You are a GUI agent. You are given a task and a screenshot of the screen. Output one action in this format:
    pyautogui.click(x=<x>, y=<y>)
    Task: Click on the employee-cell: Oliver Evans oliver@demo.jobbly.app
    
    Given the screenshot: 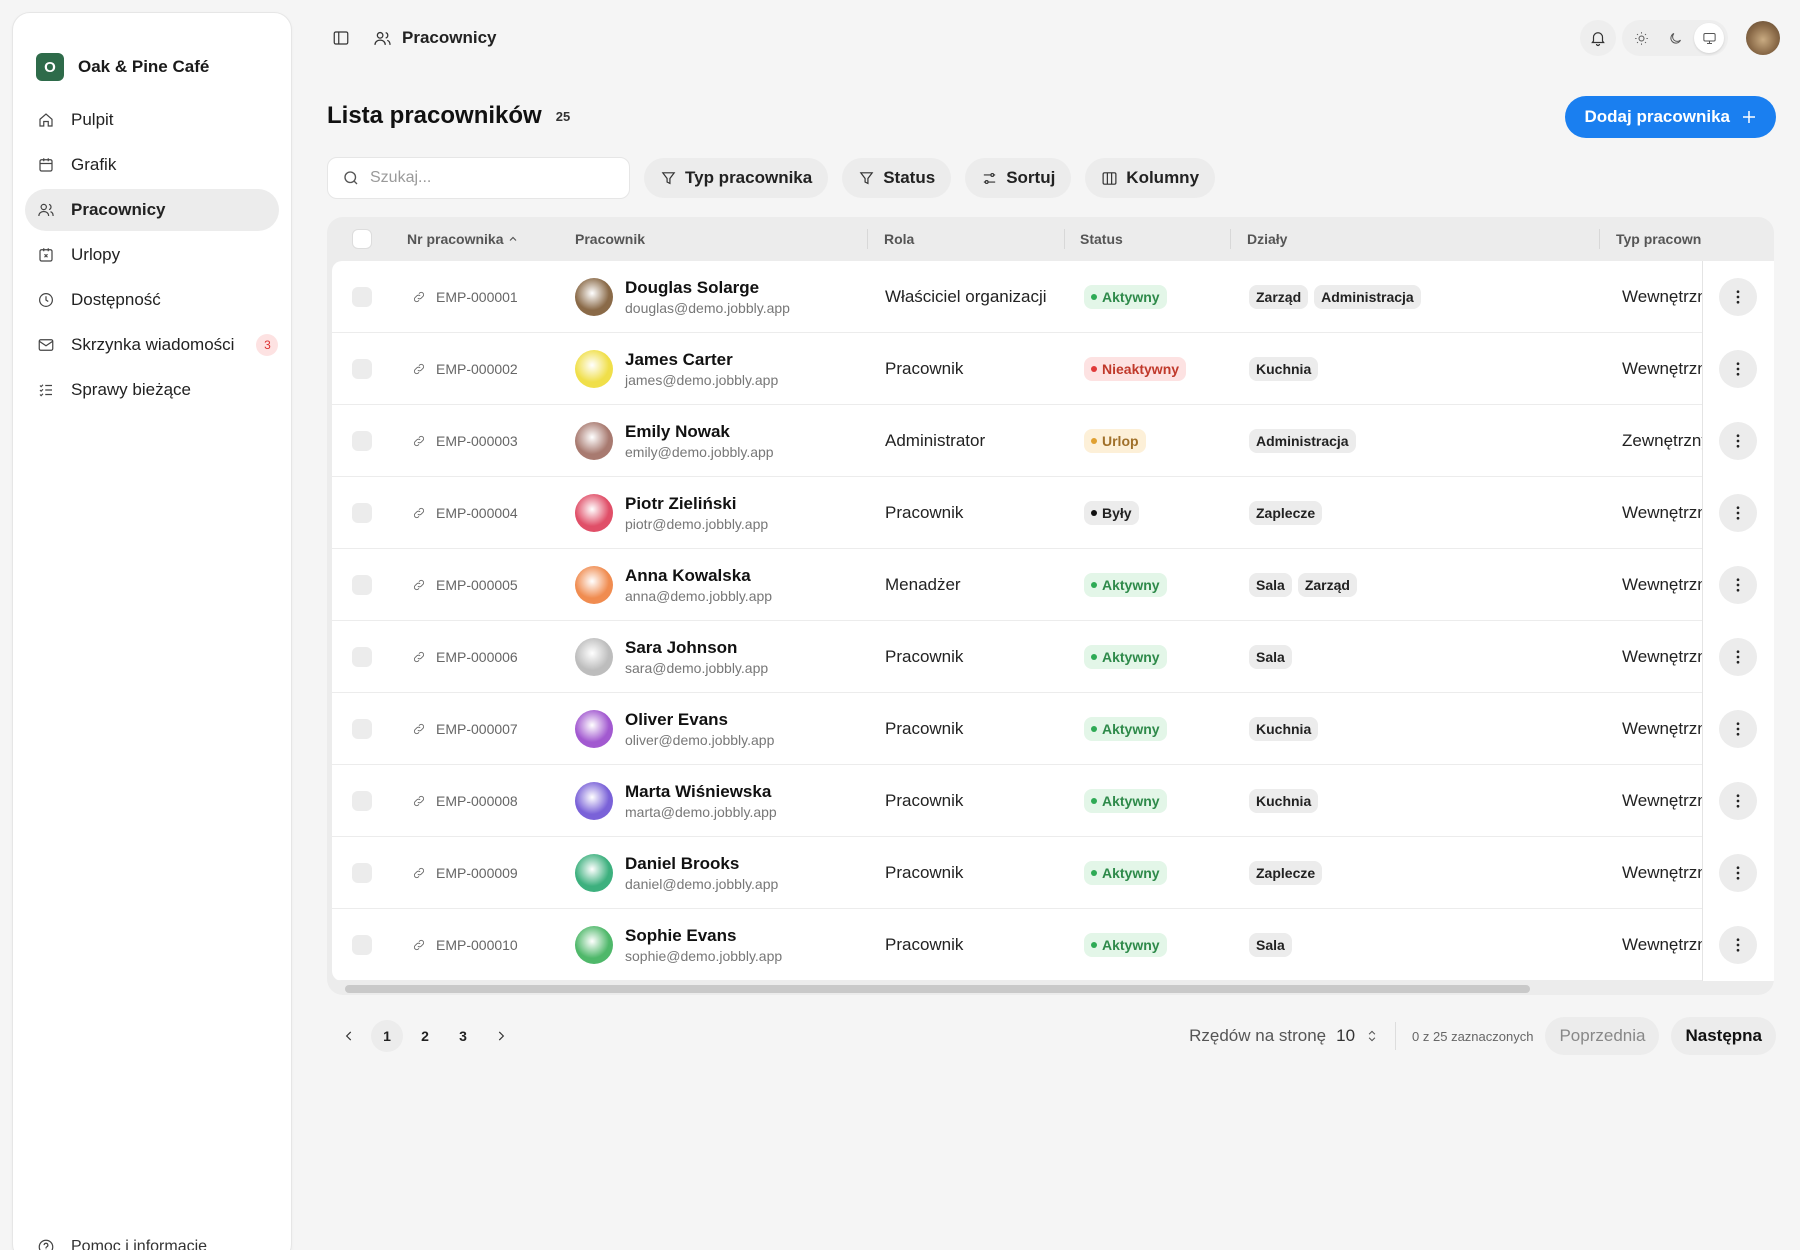 What is the action you would take?
    pyautogui.click(x=674, y=729)
    